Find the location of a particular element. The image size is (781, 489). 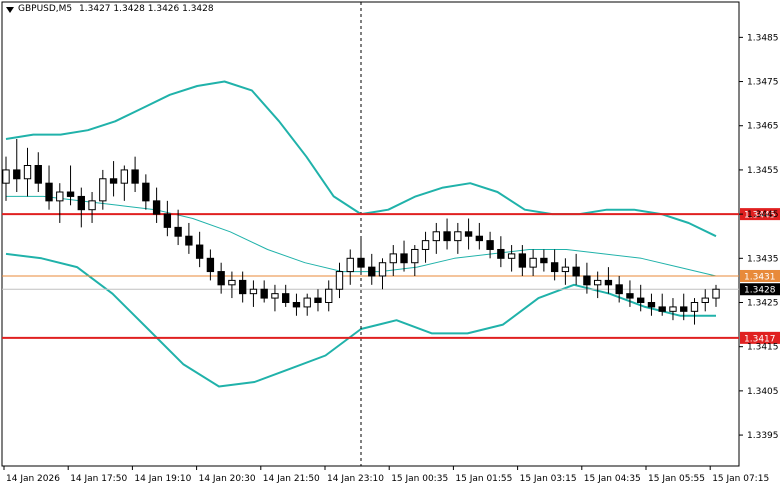

y-tick-label: 1.3415 is located at coordinates (763, 348).